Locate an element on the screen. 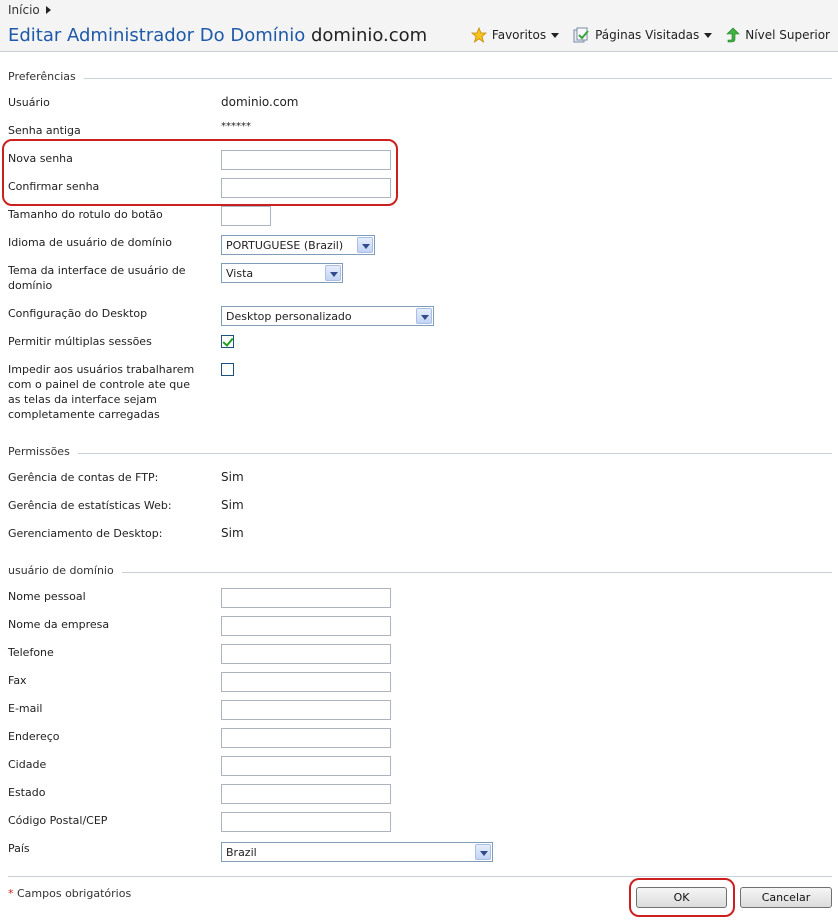 This screenshot has width=838, height=921. block-users-checkbox is located at coordinates (227, 369).